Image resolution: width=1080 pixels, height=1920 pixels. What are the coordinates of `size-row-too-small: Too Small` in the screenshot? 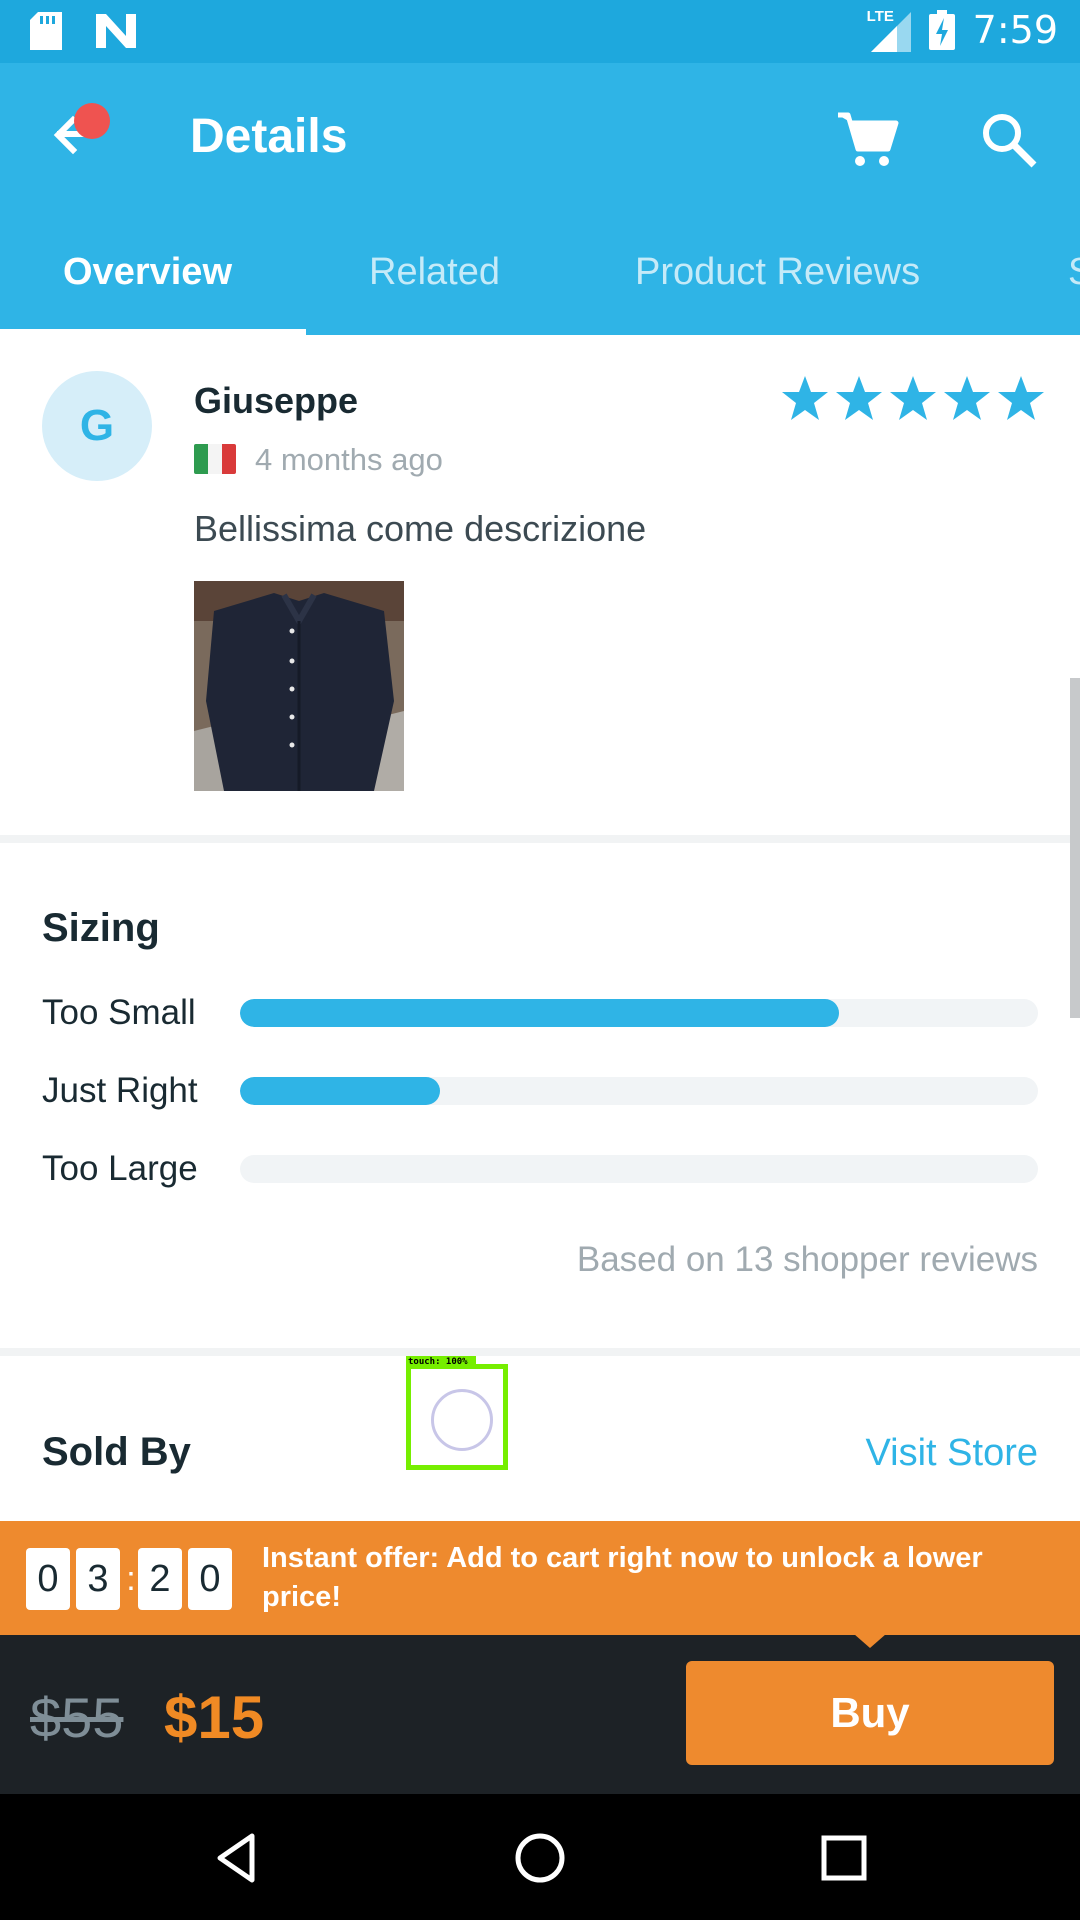 It's located at (540, 1013).